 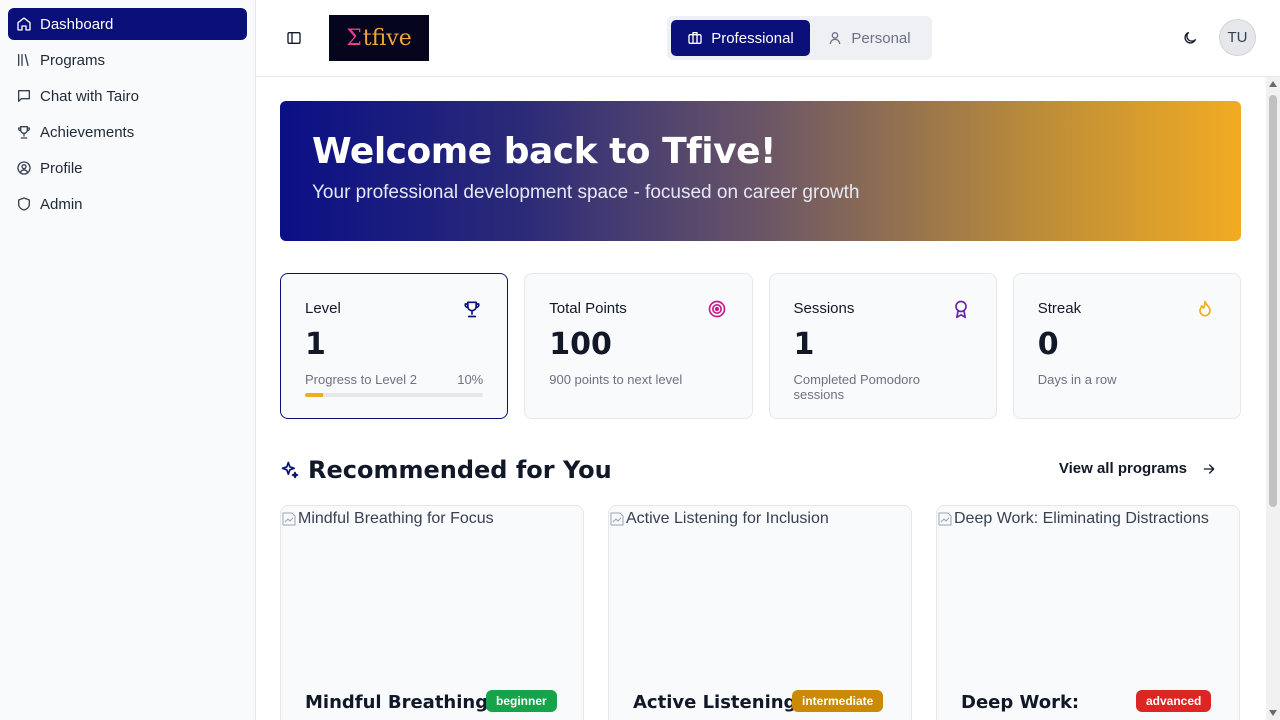 I want to click on stat-value: 0, so click(x=1048, y=344).